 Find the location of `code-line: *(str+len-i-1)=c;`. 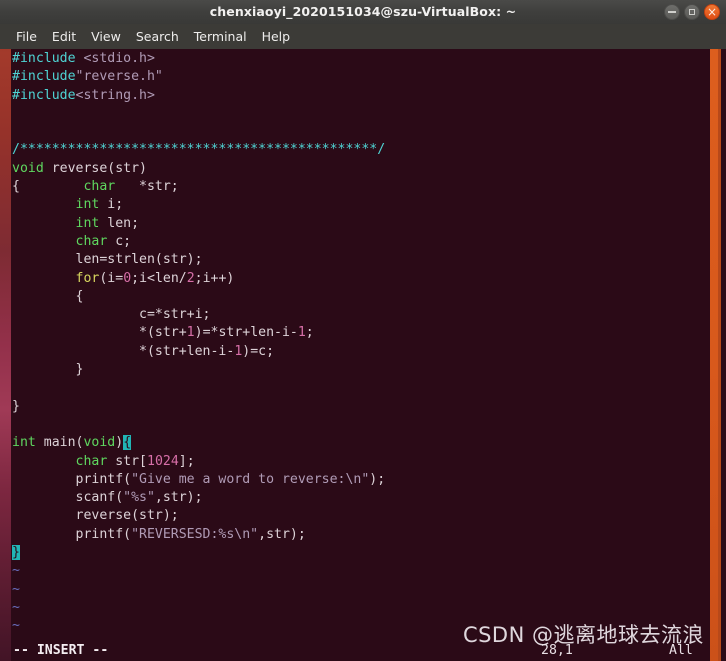

code-line: *(str+len-i-1)=c; is located at coordinates (198, 352).